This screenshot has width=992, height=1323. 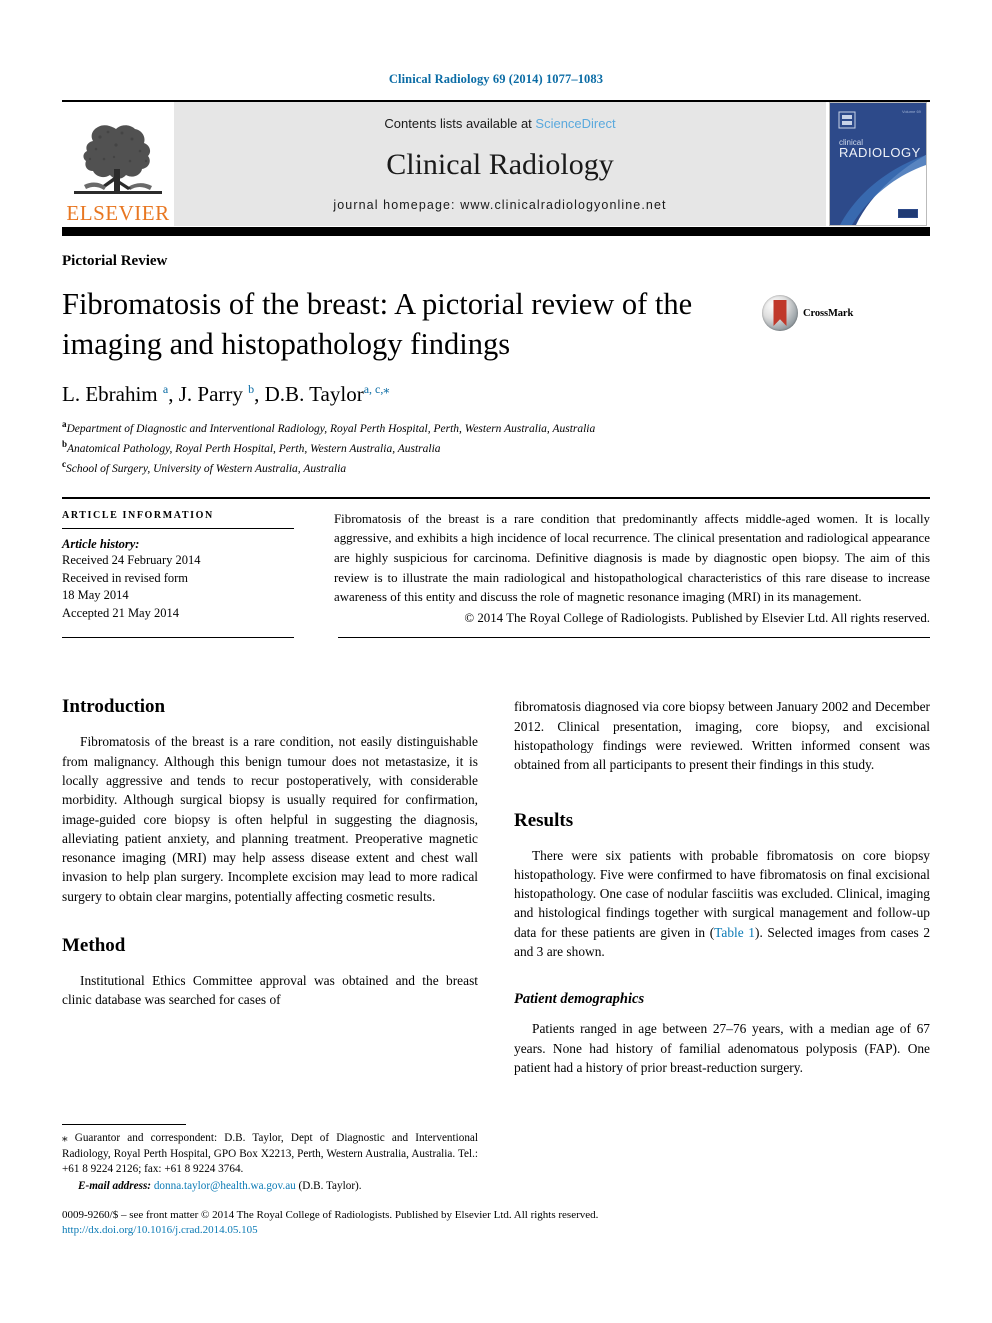 What do you see at coordinates (125, 577) in the screenshot?
I see `article-history-line-1: Received in revised form` at bounding box center [125, 577].